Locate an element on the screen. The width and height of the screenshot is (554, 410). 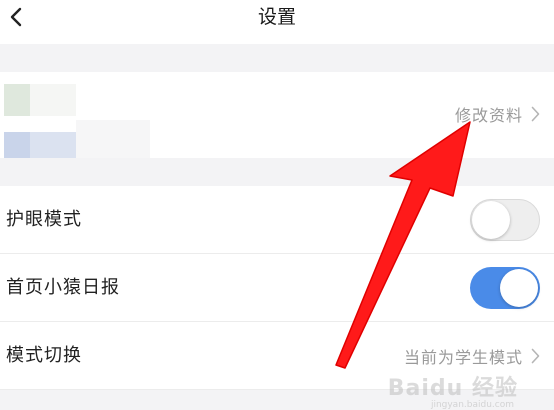
eye-care-label: 护眼模式 is located at coordinates (44, 219).